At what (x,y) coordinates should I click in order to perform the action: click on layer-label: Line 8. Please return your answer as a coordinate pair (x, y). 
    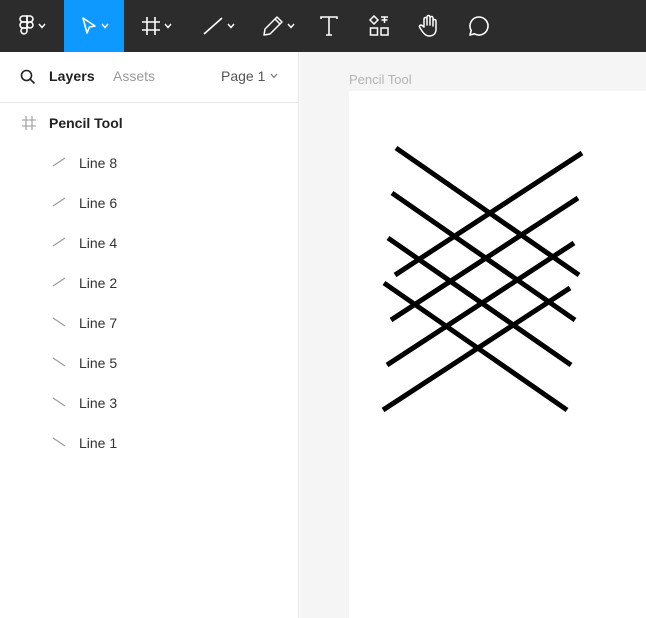
    Looking at the image, I should click on (98, 163).